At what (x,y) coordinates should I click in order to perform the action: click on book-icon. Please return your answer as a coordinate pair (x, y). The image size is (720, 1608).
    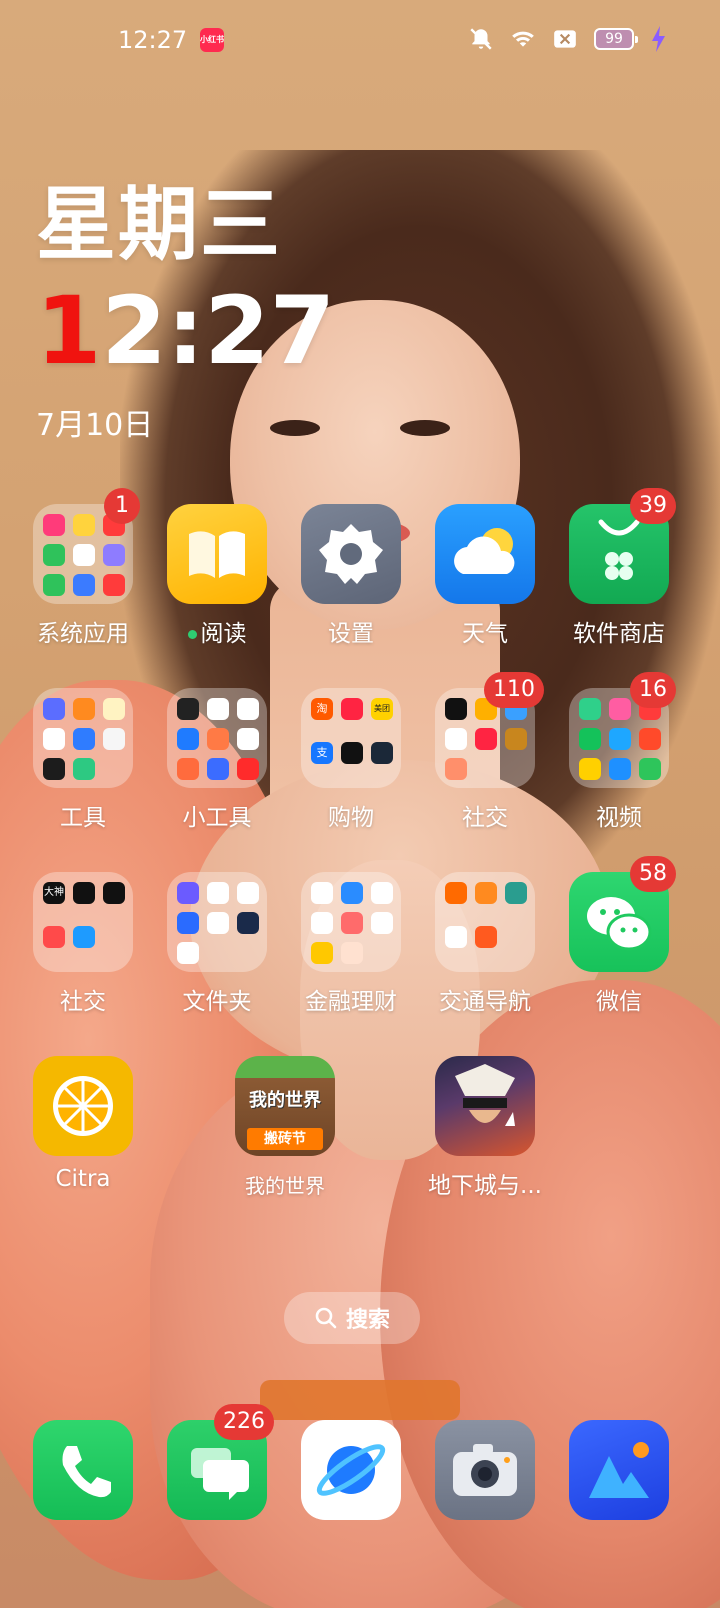
    Looking at the image, I should click on (217, 554).